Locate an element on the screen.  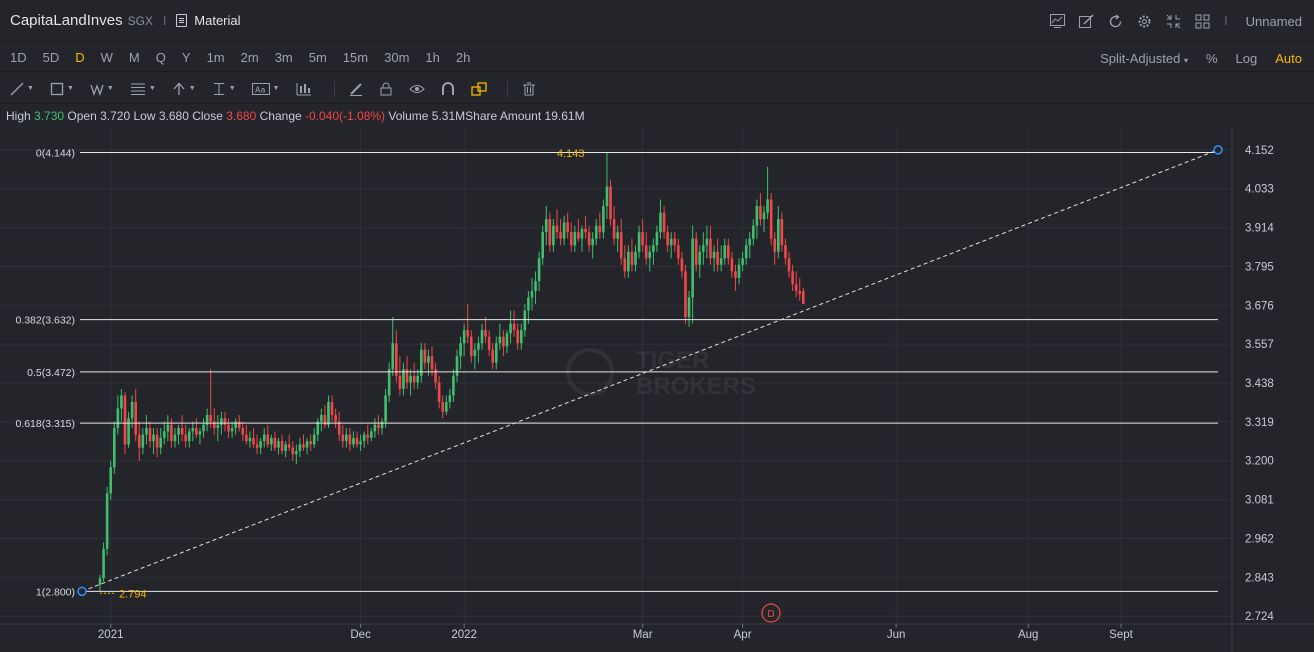
auto-toggle: Auto is located at coordinates (1288, 58).